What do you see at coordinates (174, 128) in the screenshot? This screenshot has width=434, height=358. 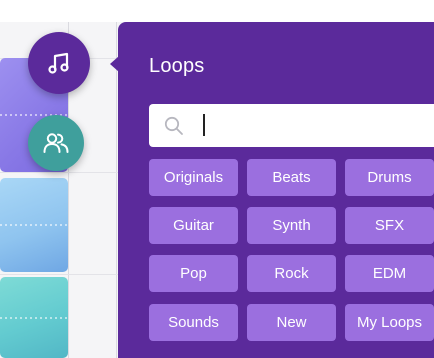 I see `search-icon` at bounding box center [174, 128].